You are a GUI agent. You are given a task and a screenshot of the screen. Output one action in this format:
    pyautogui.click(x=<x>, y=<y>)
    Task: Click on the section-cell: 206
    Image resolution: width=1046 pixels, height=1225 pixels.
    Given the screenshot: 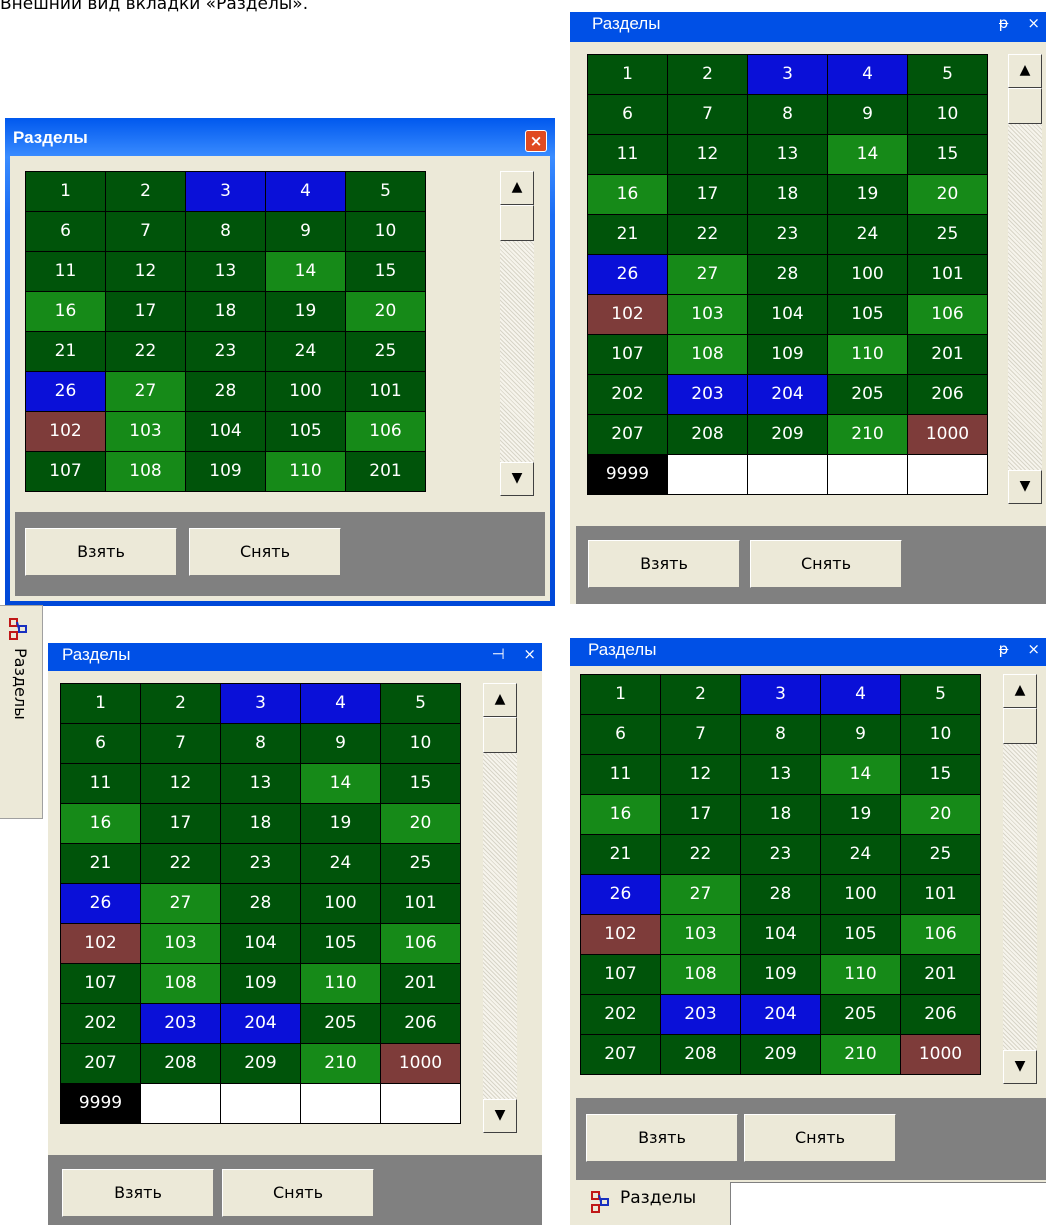 What is the action you would take?
    pyautogui.click(x=947, y=394)
    